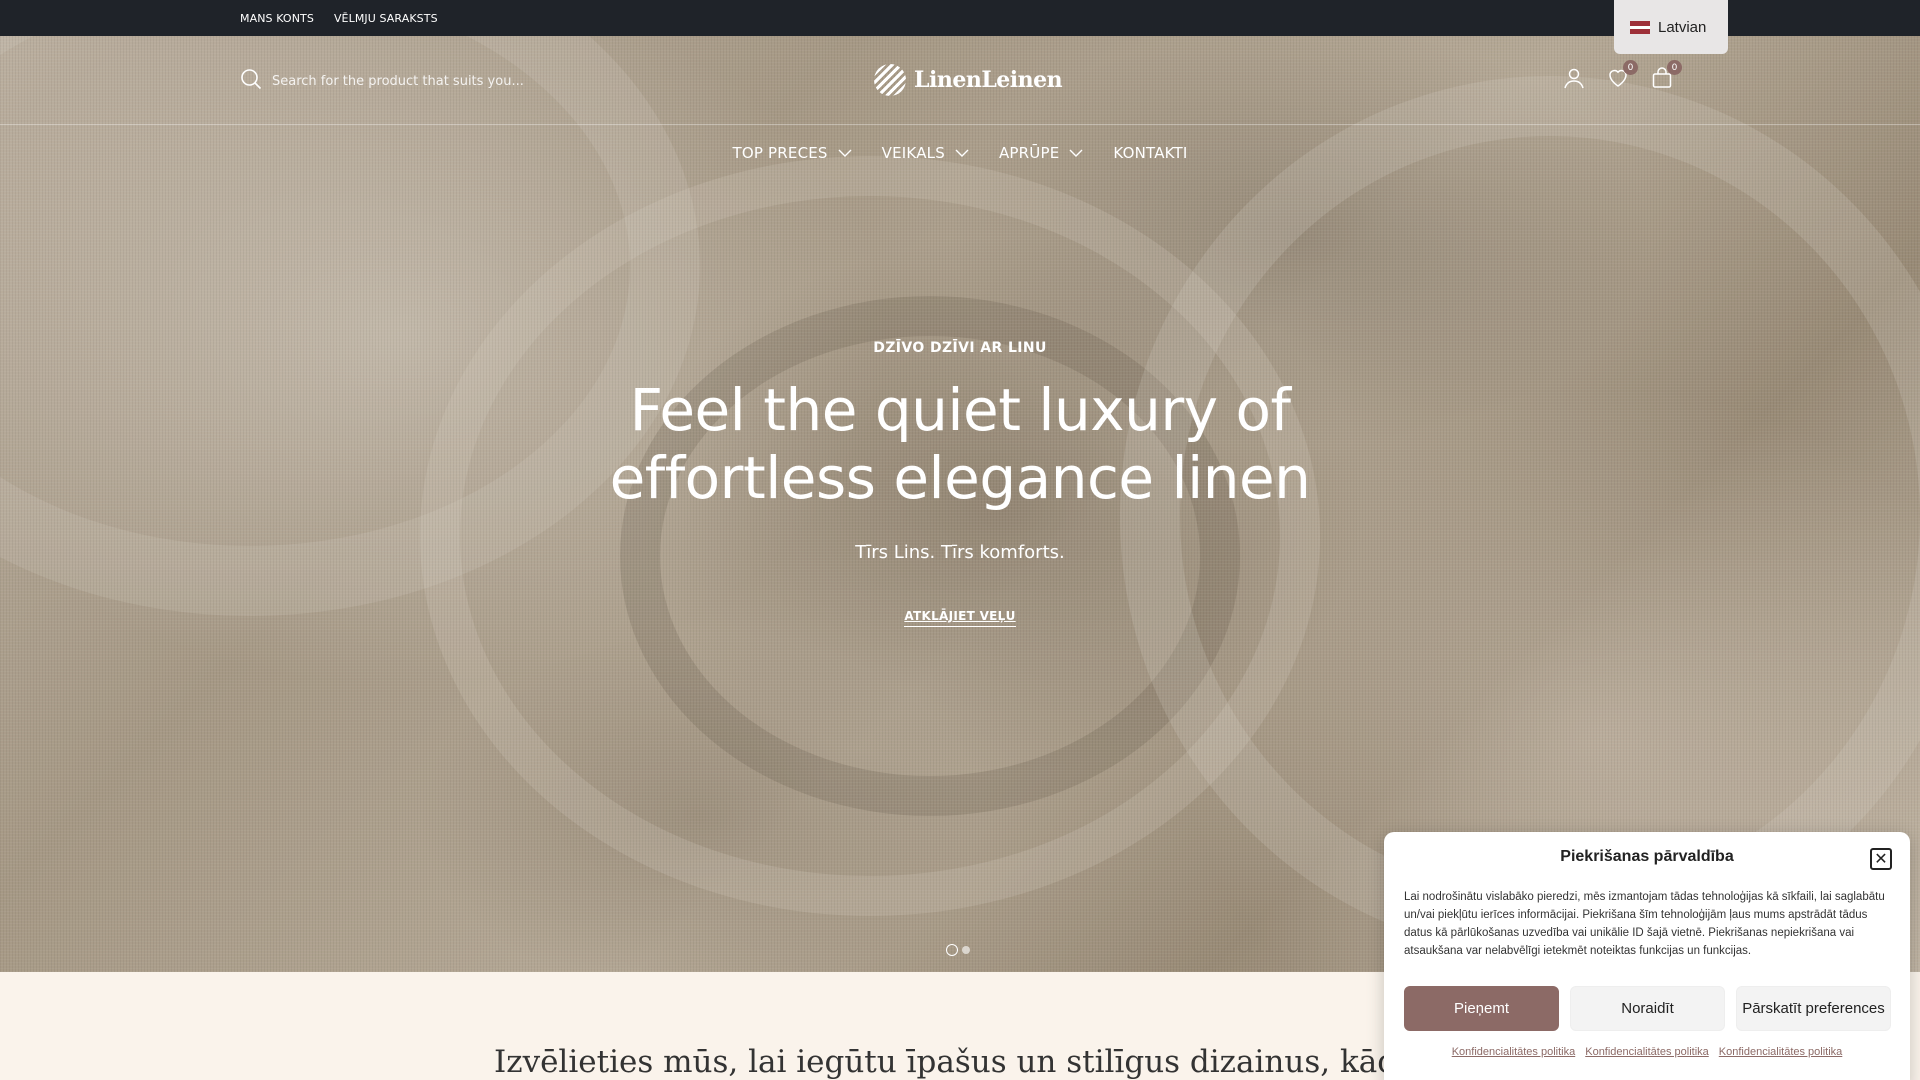 Image resolution: width=1920 pixels, height=1080 pixels. I want to click on discover-linen-button: ATKLĀJIET VEĻU, so click(960, 618).